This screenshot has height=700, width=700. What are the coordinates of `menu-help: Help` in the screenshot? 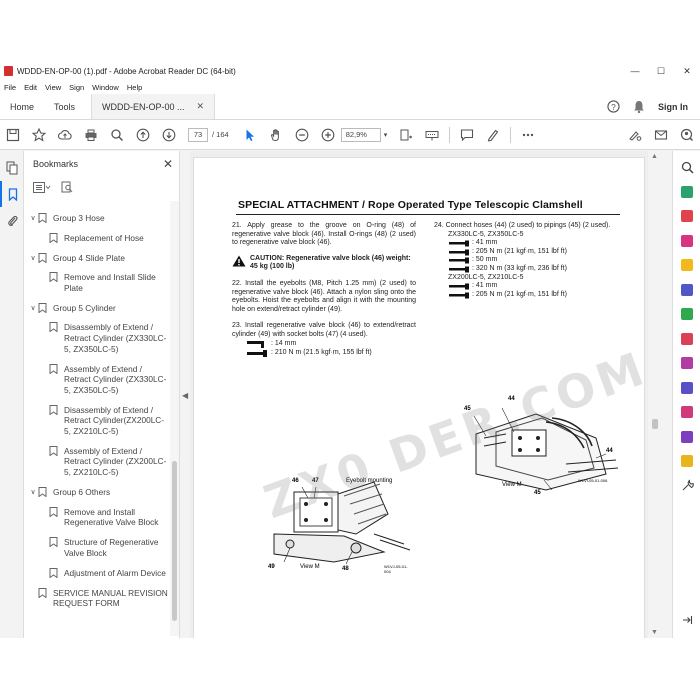 It's located at (134, 87).